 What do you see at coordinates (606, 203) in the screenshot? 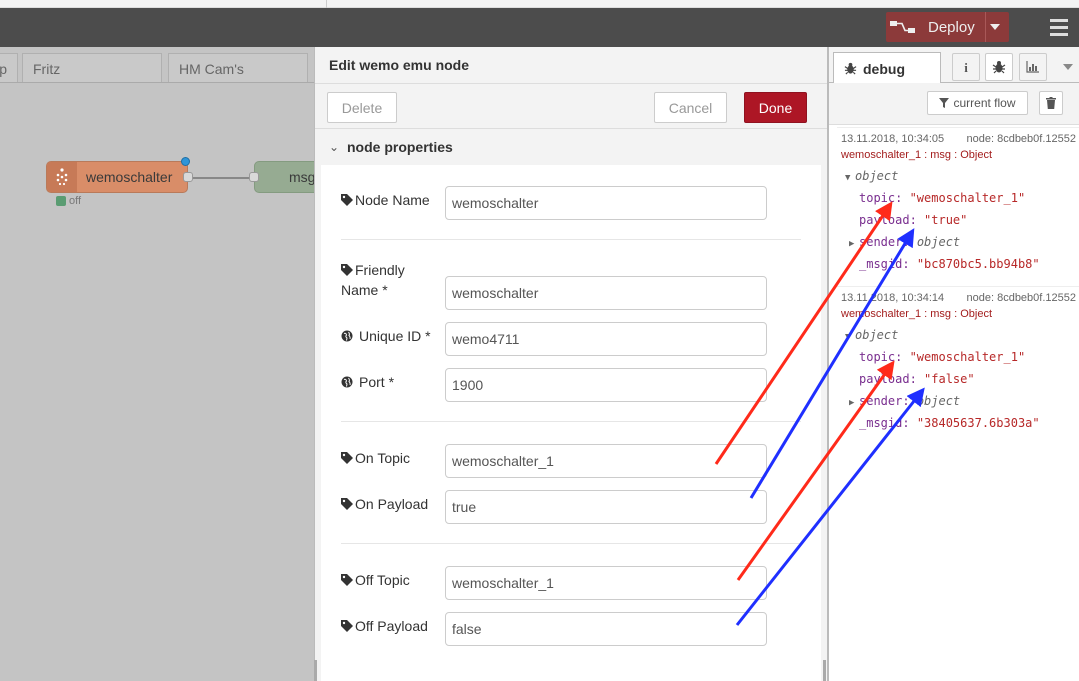
I see `node-name-input` at bounding box center [606, 203].